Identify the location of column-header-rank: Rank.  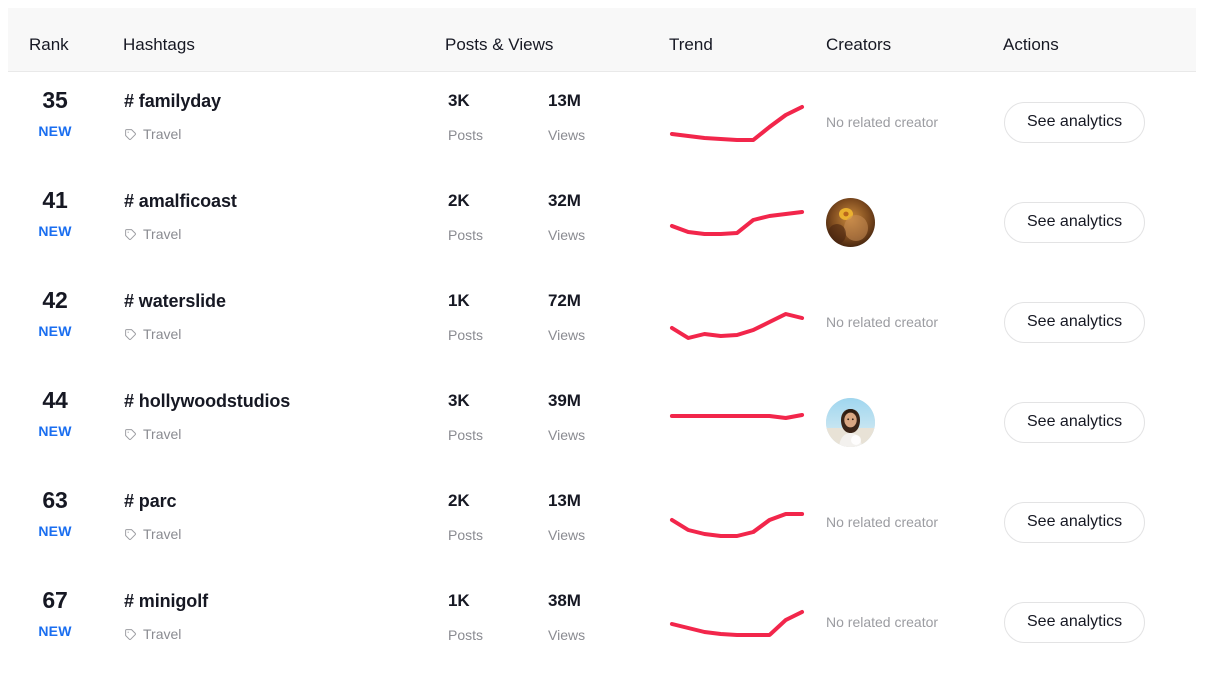
(49, 44).